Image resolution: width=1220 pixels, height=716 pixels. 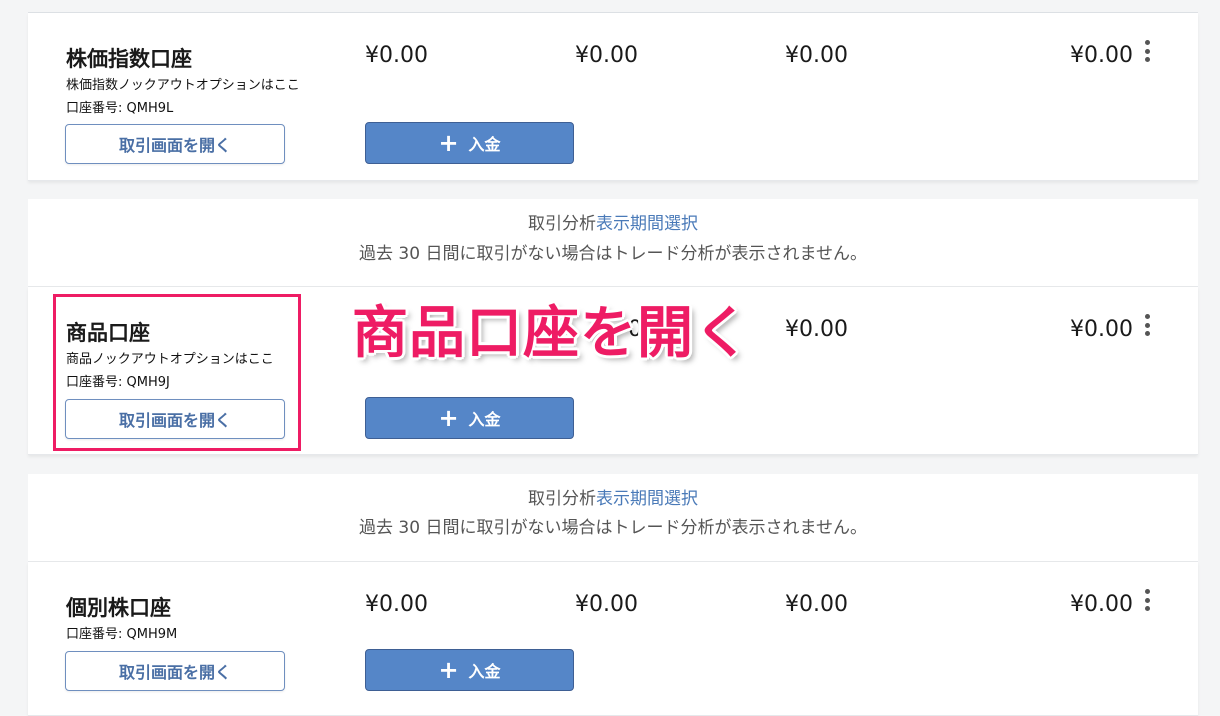 What do you see at coordinates (120, 108) in the screenshot?
I see `account-number: 口座番号: QMH9L` at bounding box center [120, 108].